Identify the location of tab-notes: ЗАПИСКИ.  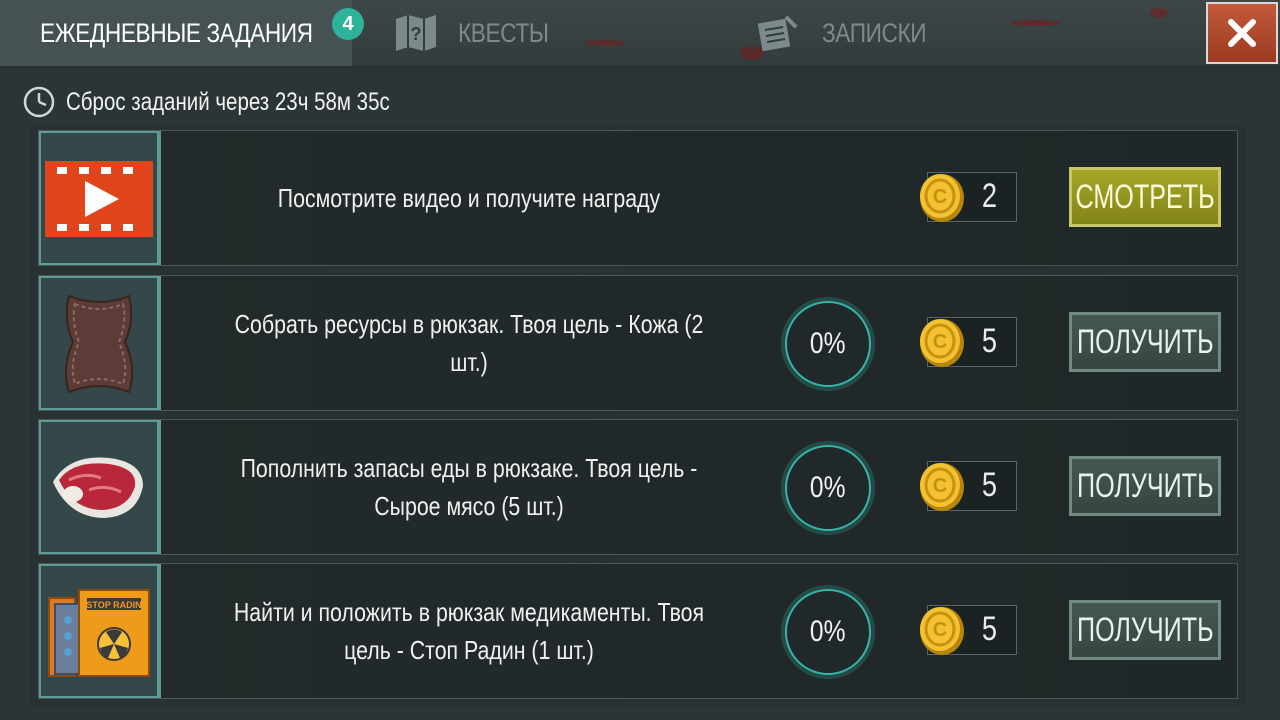
(851, 33).